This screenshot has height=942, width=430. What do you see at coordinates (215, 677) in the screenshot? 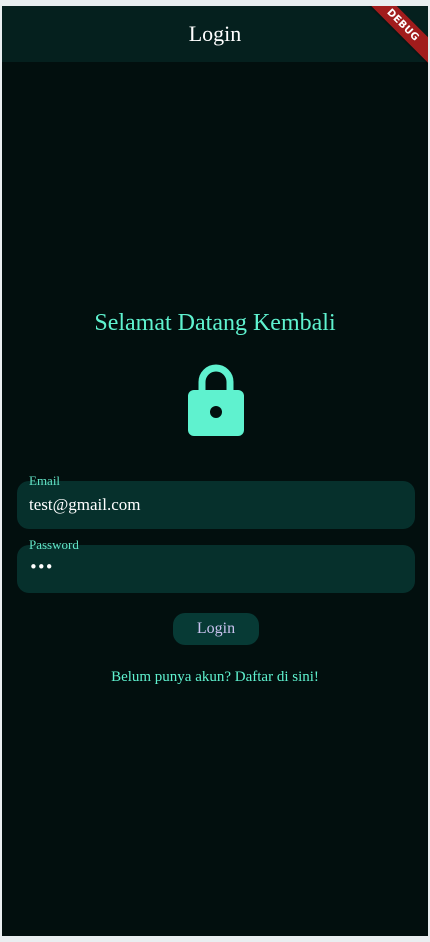
I see `register-link: Belum punya akun? Daftar di sini!` at bounding box center [215, 677].